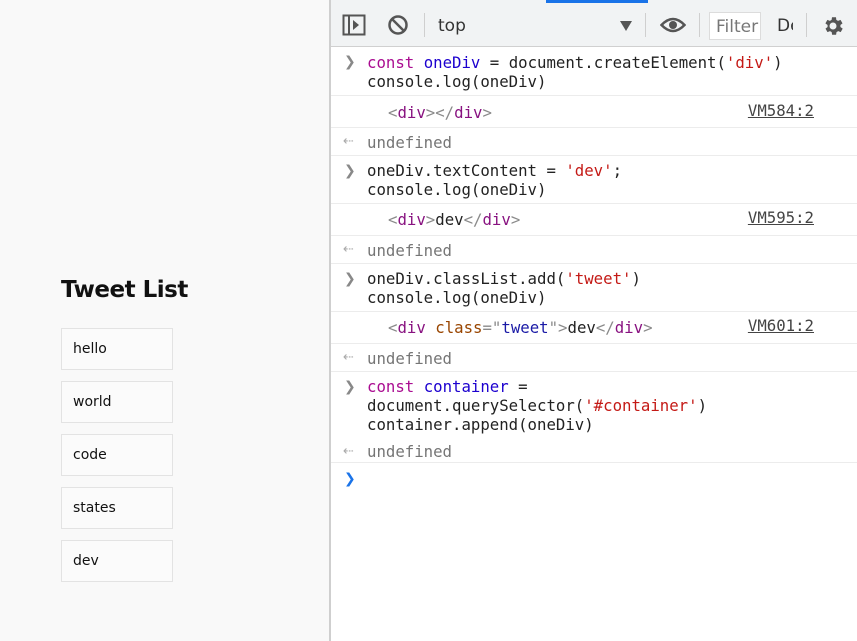 This screenshot has width=857, height=641. What do you see at coordinates (594, 112) in the screenshot?
I see `console-log-output: <div></div> VM584:2` at bounding box center [594, 112].